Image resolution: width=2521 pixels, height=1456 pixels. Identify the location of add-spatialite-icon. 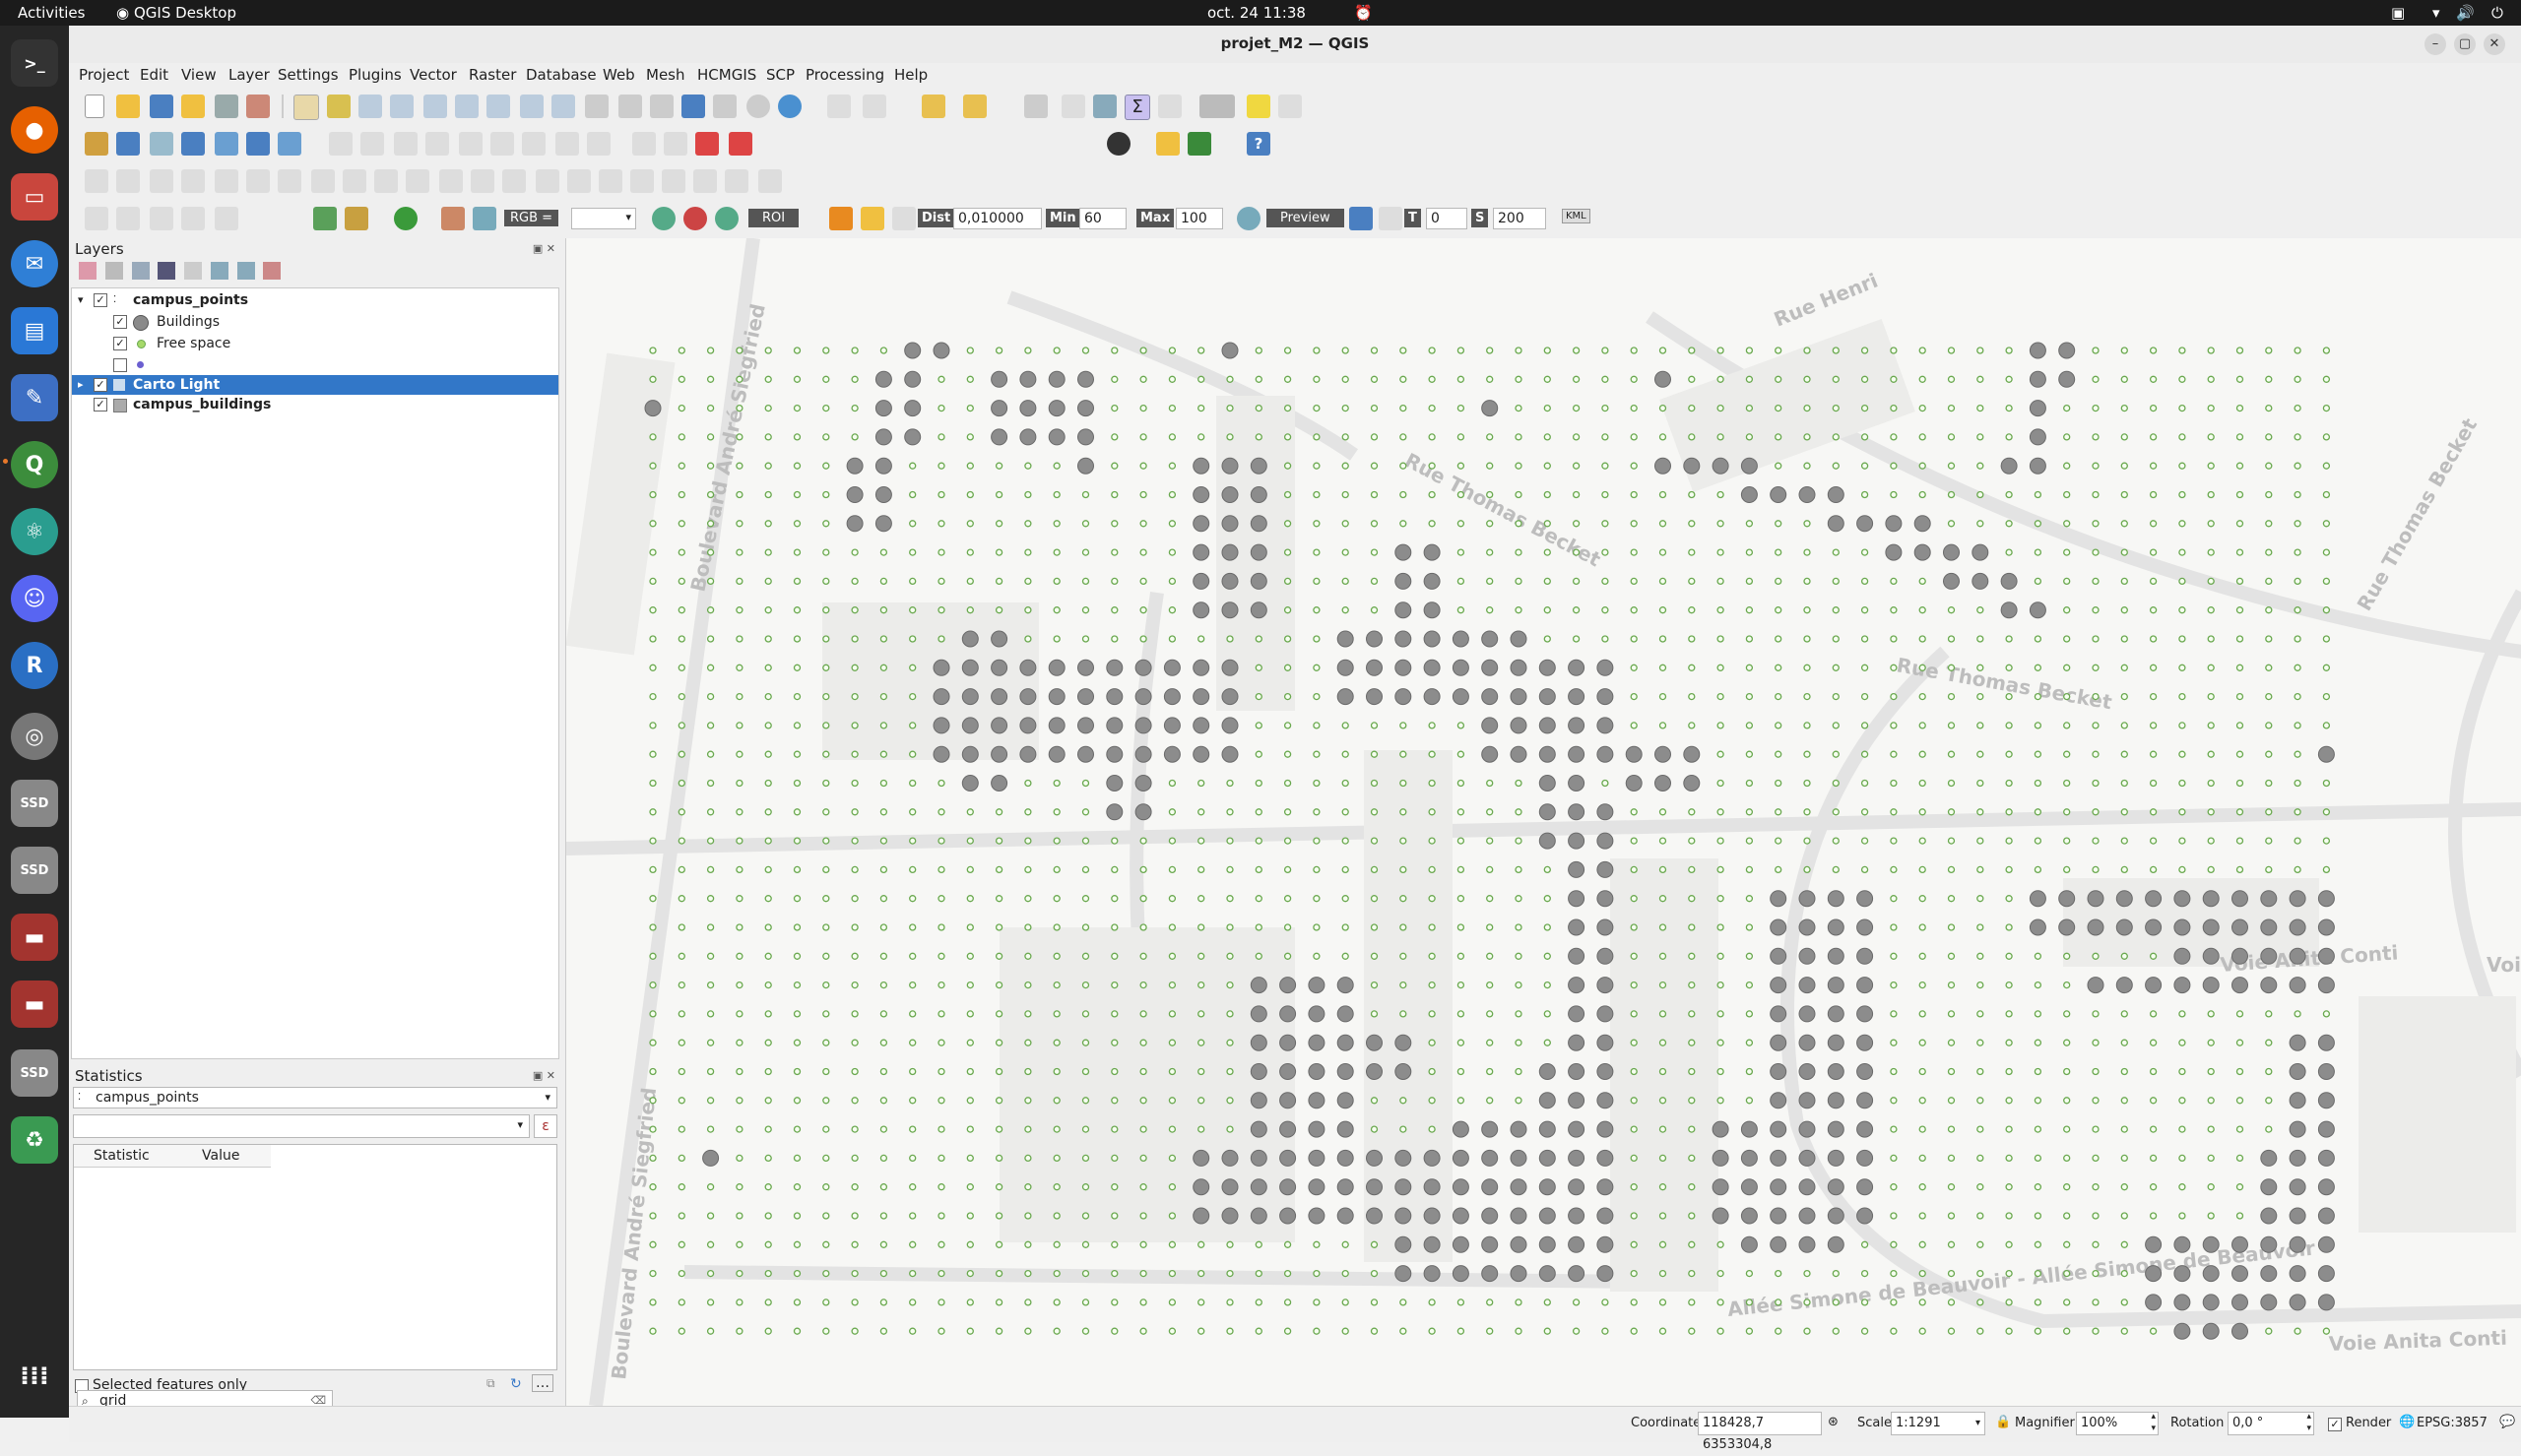
(226, 144).